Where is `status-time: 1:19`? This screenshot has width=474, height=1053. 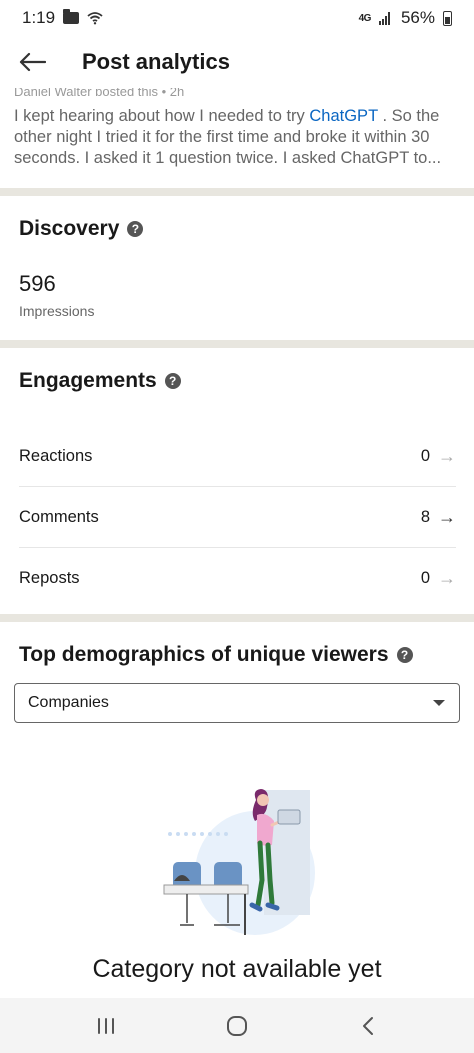 status-time: 1:19 is located at coordinates (39, 17).